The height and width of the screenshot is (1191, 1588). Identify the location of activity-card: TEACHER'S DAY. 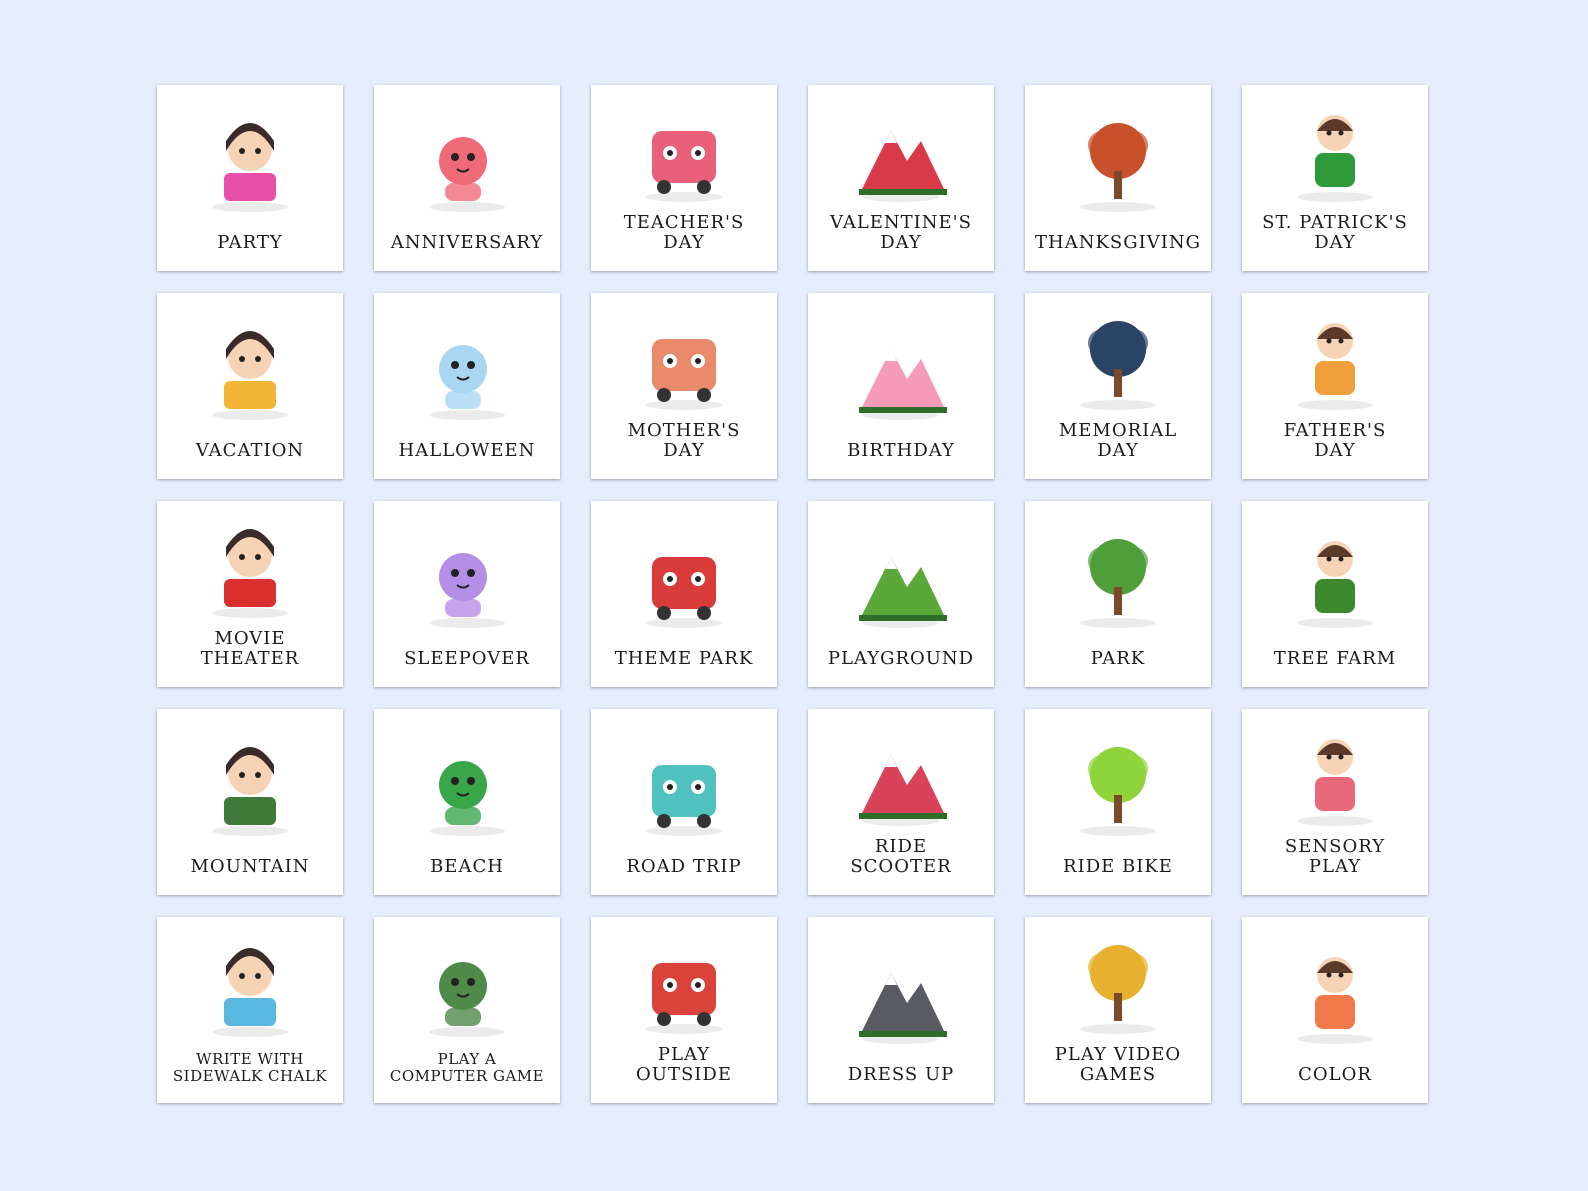
(684, 178).